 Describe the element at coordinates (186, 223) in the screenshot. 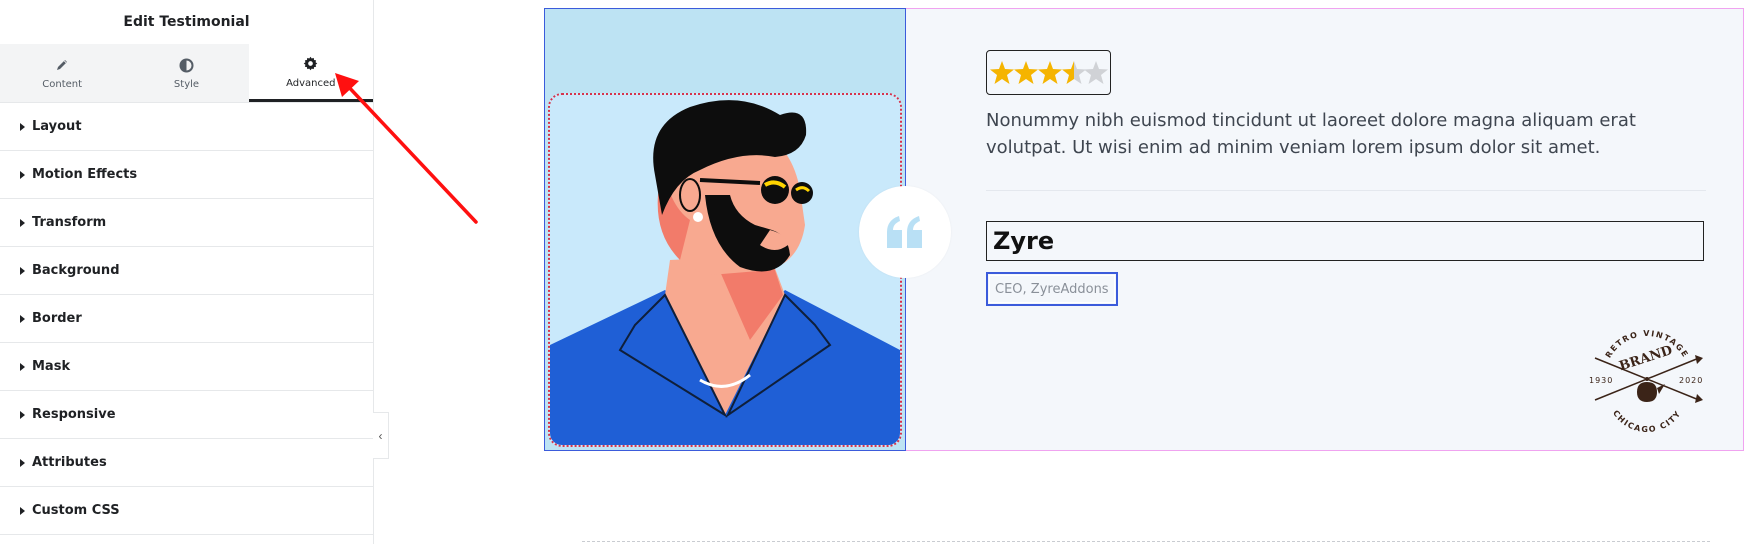

I see `section-transform: Transform` at that location.